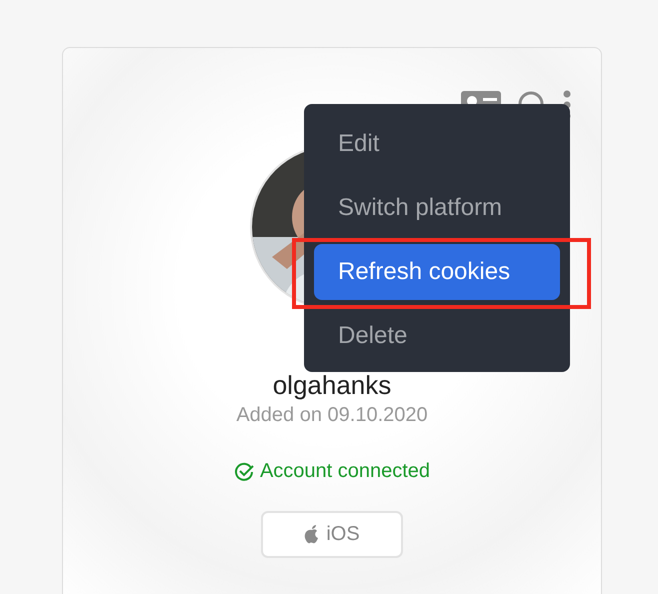 This screenshot has height=594, width=658. I want to click on apple-icon, so click(312, 534).